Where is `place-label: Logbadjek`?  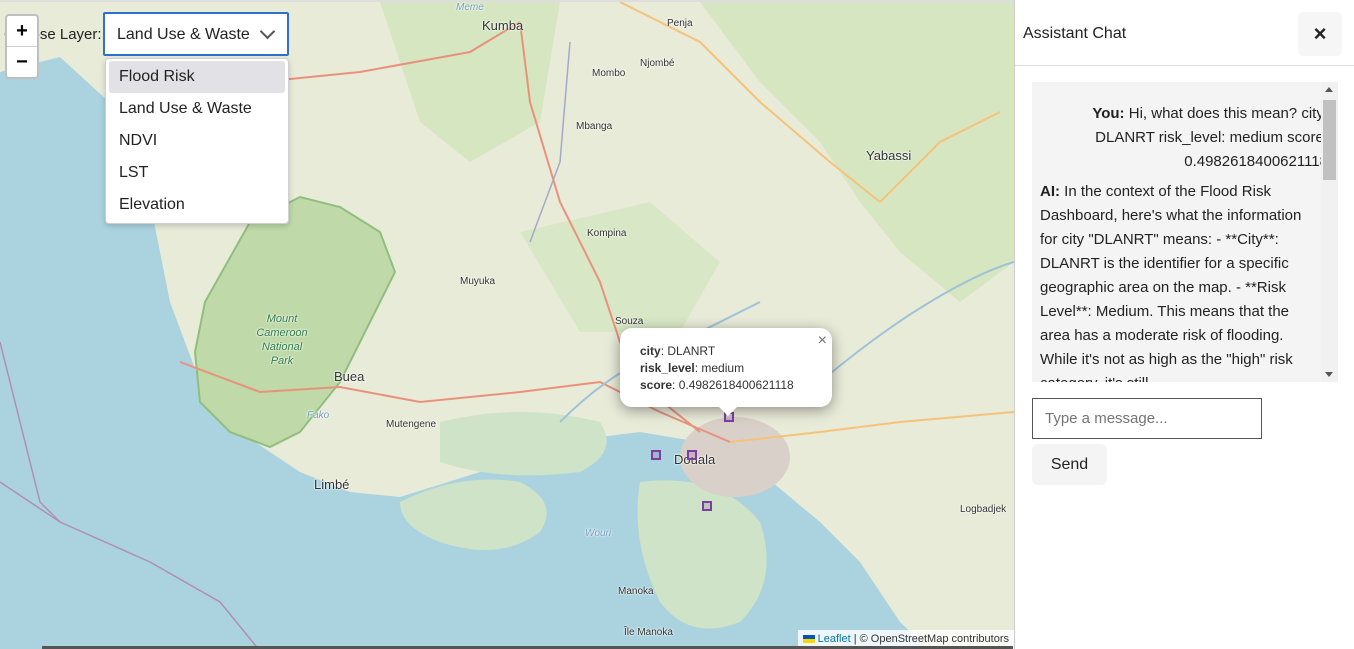 place-label: Logbadjek is located at coordinates (983, 509).